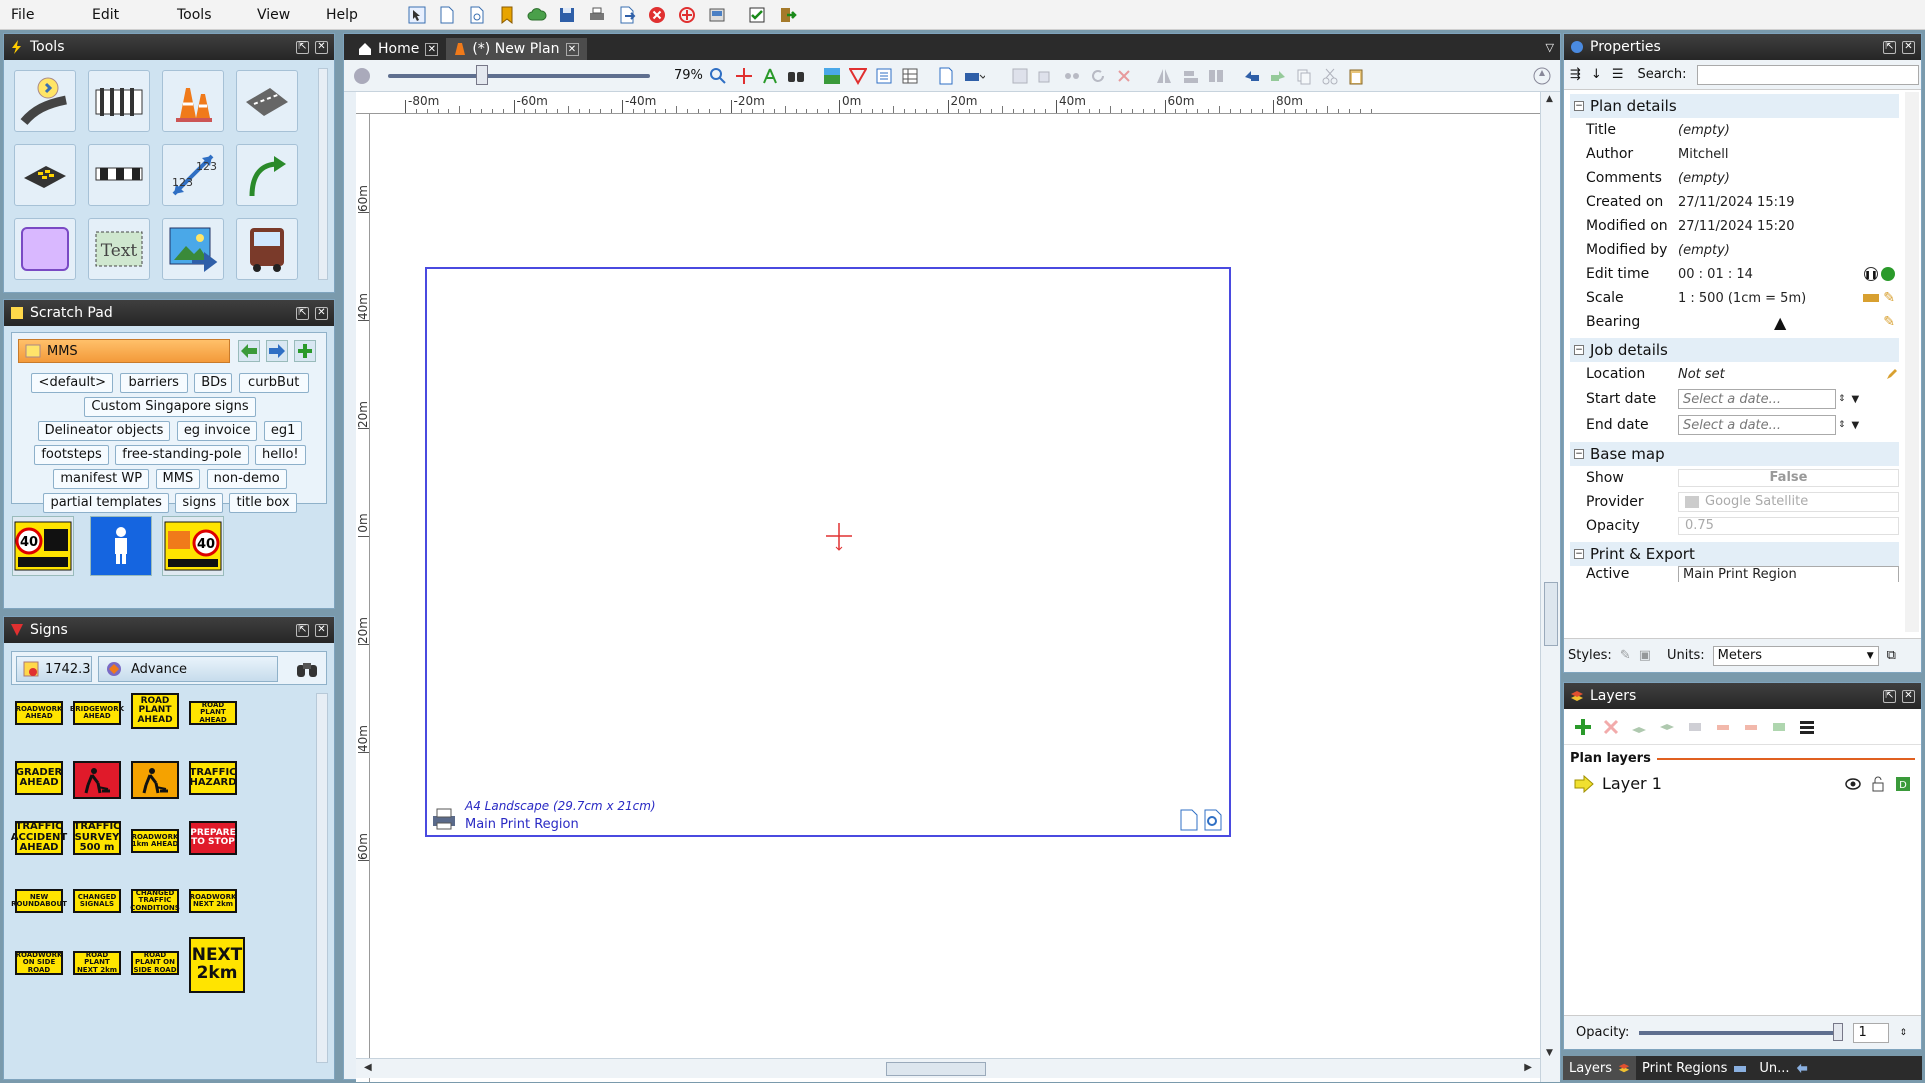 Image resolution: width=1925 pixels, height=1083 pixels. Describe the element at coordinates (267, 249) in the screenshot. I see `vehicle-tool-icon` at that location.